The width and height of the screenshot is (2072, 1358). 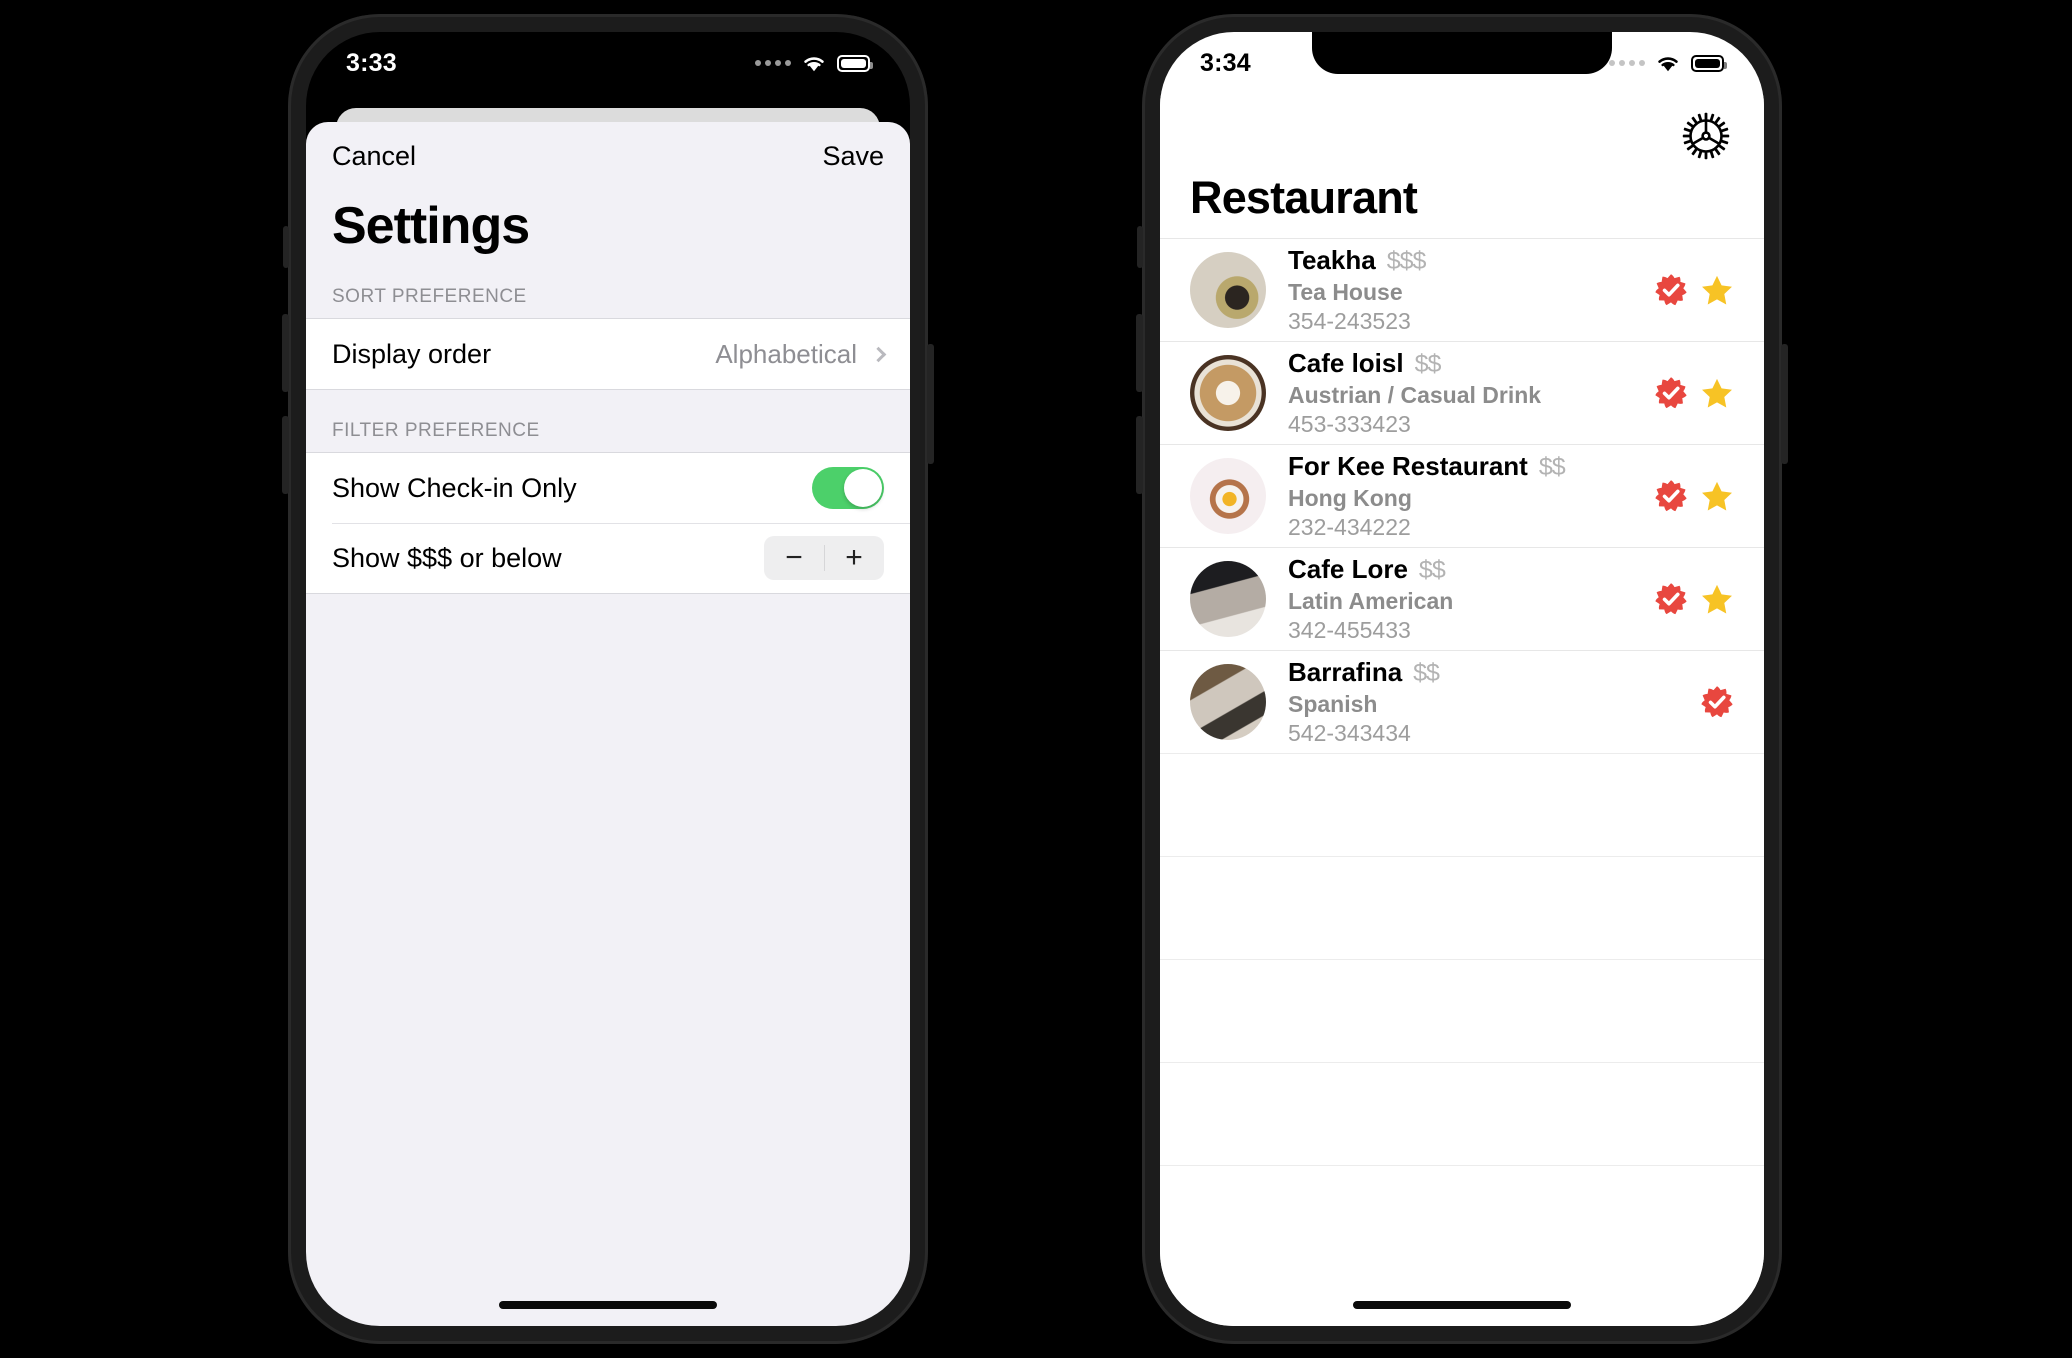 I want to click on restaurant-type: Hong Kong, so click(x=1350, y=498).